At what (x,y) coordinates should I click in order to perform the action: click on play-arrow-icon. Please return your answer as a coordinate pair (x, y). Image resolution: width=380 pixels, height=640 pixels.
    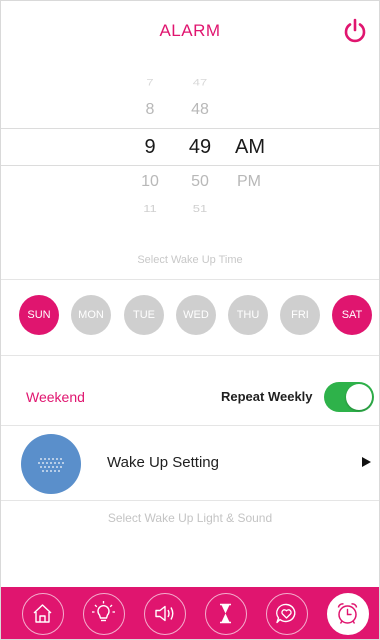
    Looking at the image, I should click on (366, 462).